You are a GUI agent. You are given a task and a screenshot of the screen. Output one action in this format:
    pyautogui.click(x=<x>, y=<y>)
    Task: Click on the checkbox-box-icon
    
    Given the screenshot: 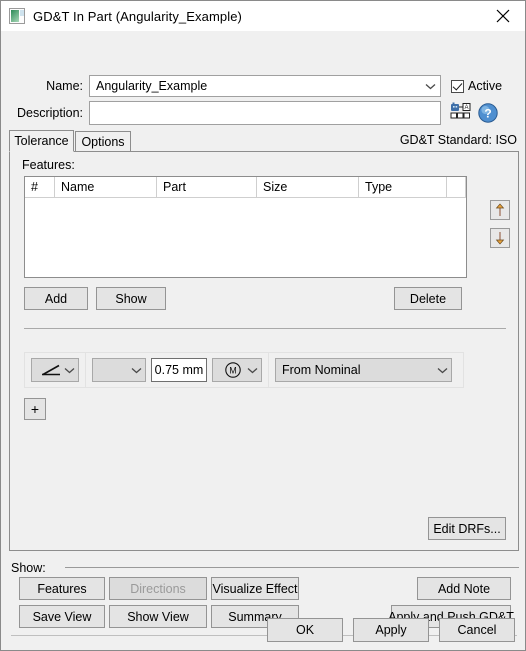 What is the action you would take?
    pyautogui.click(x=457, y=86)
    